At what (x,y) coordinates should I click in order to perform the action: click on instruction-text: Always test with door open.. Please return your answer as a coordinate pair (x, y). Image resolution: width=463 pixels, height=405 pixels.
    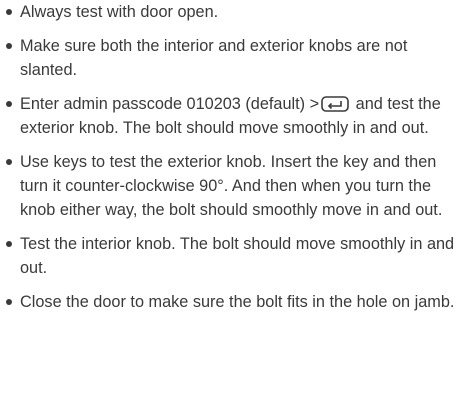
    Looking at the image, I should click on (119, 12).